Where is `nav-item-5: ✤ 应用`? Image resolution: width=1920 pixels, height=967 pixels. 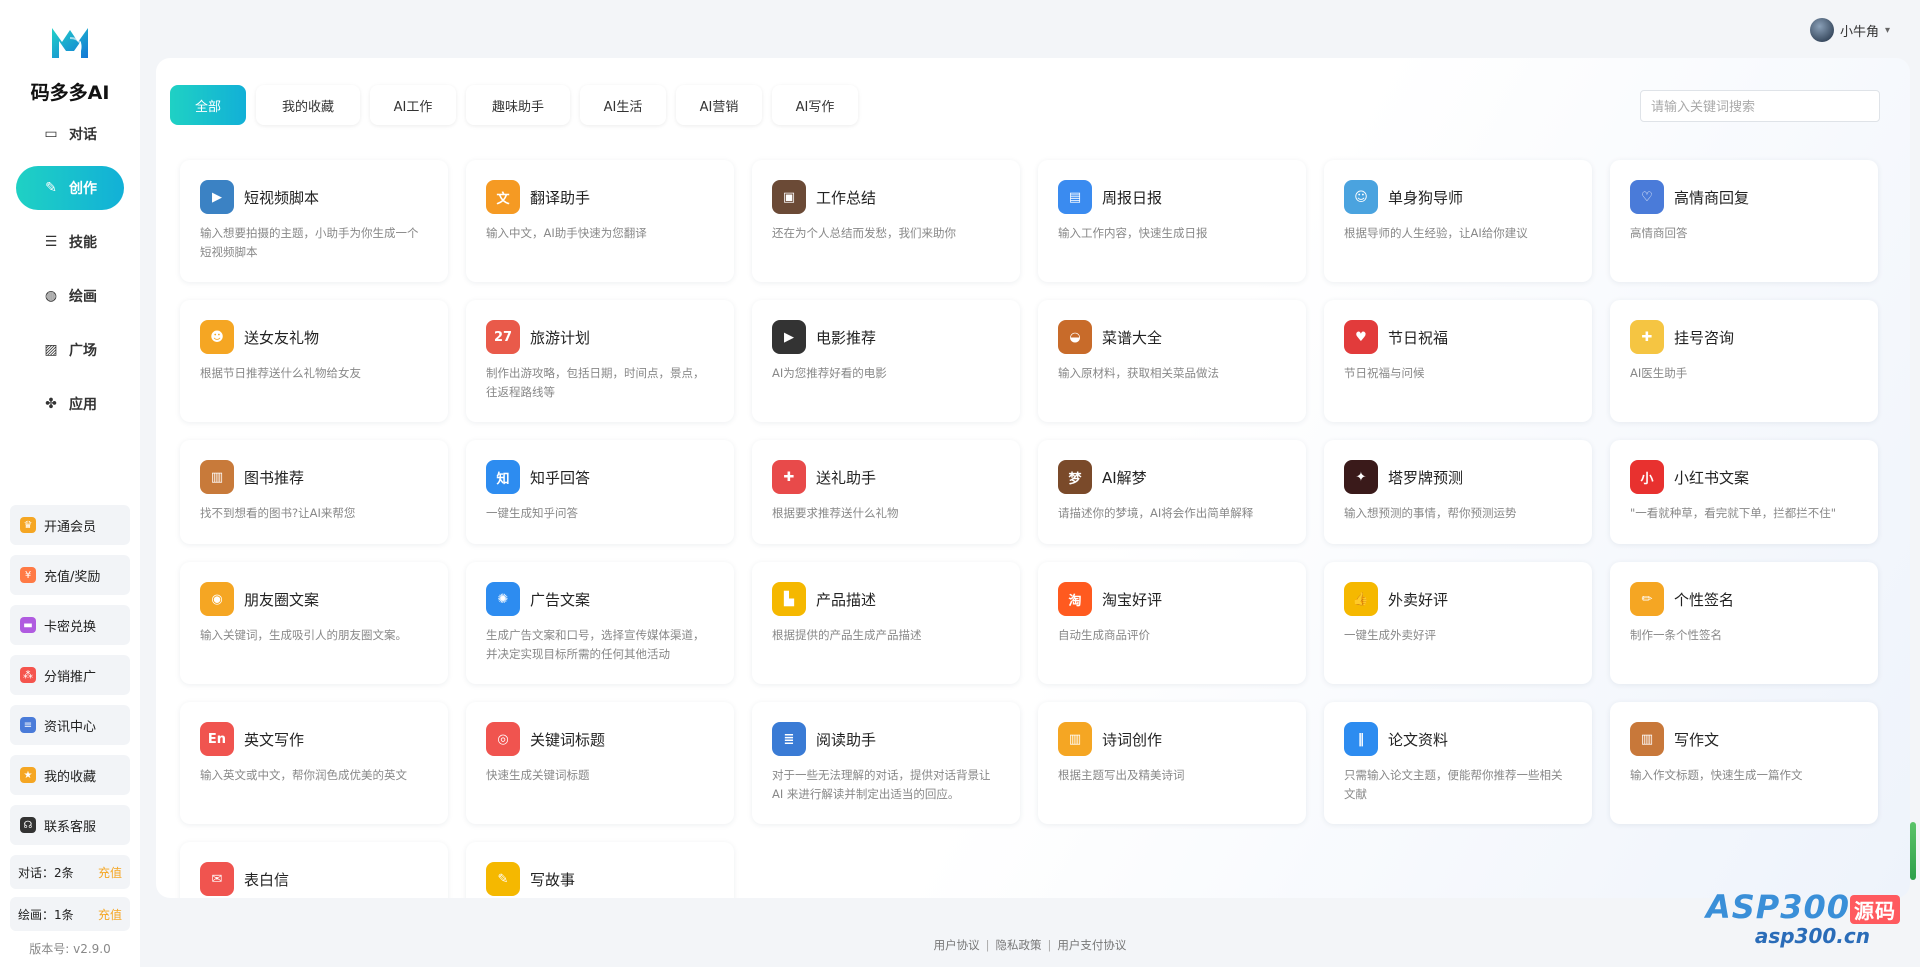 nav-item-5: ✤ 应用 is located at coordinates (70, 404).